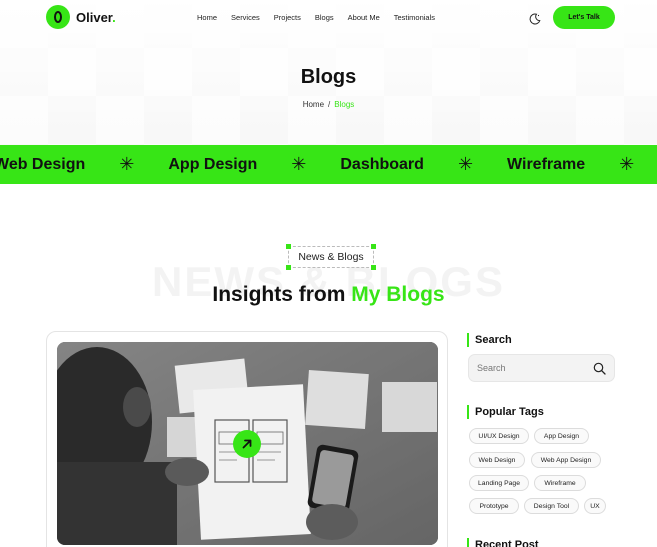 This screenshot has width=657, height=547. Describe the element at coordinates (279, 294) in the screenshot. I see `section-title-main: Insights from` at that location.